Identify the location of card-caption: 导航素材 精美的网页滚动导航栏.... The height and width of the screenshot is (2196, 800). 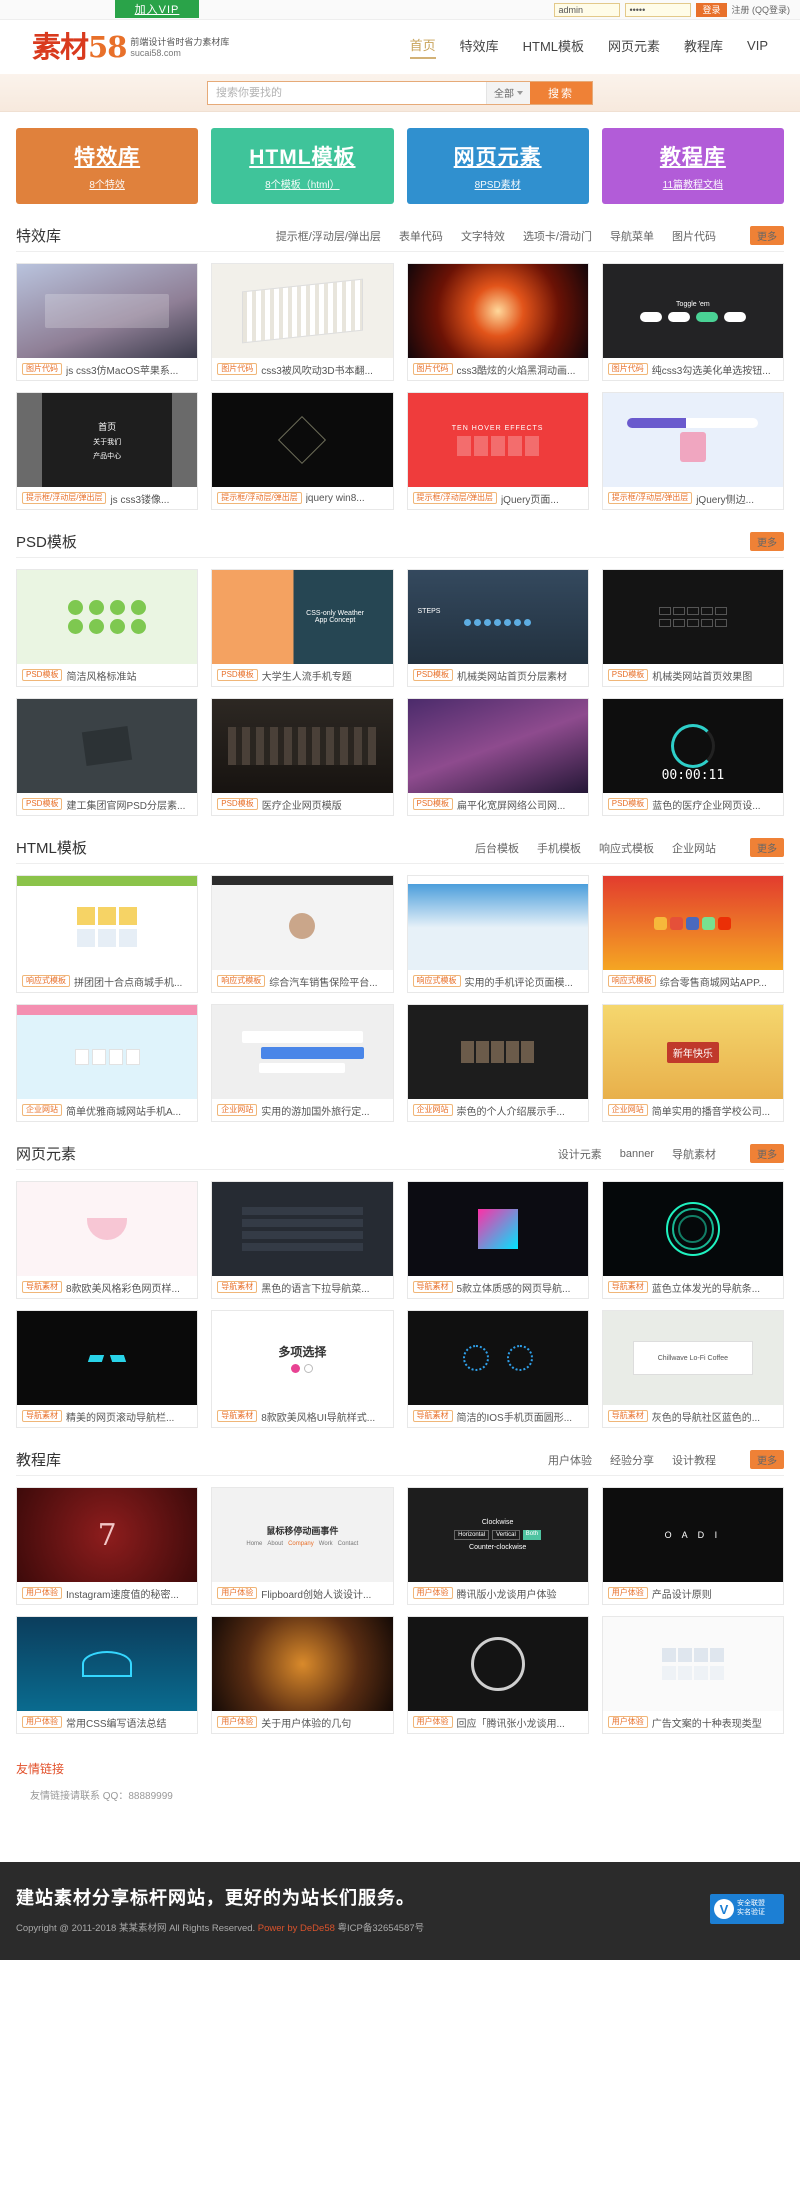
(107, 1416).